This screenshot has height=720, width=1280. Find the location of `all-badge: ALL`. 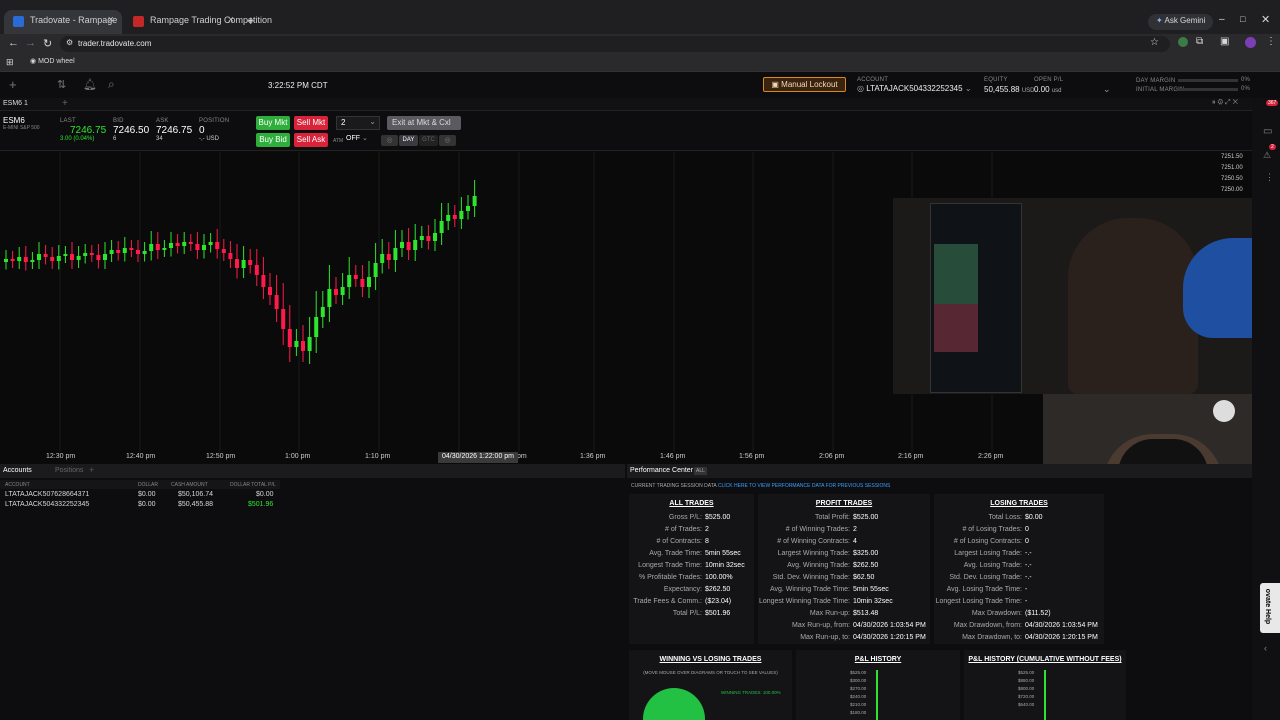

all-badge: ALL is located at coordinates (700, 471).